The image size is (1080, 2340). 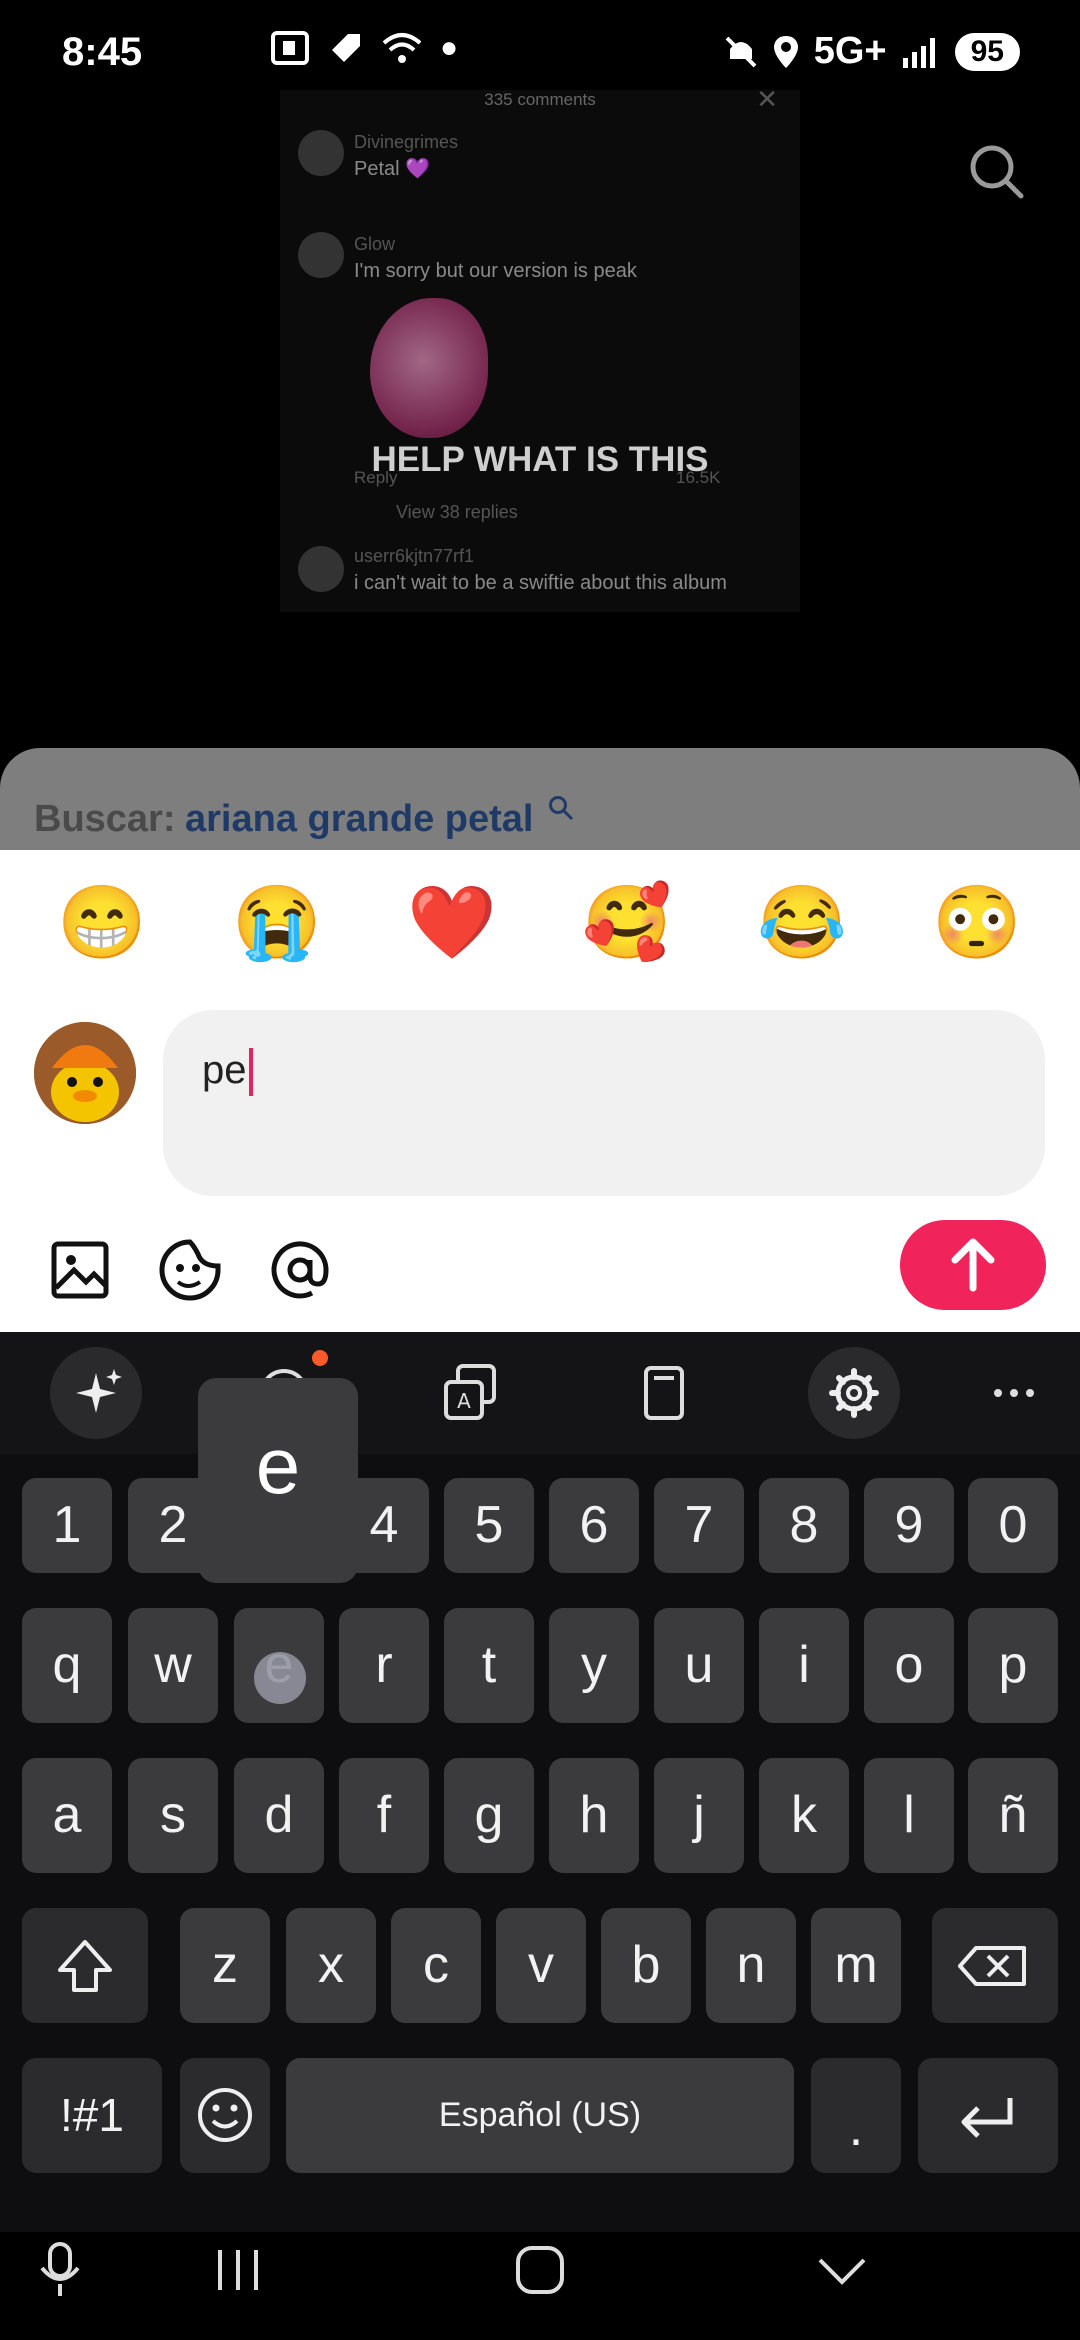 I want to click on key-r: r, so click(x=384, y=1665).